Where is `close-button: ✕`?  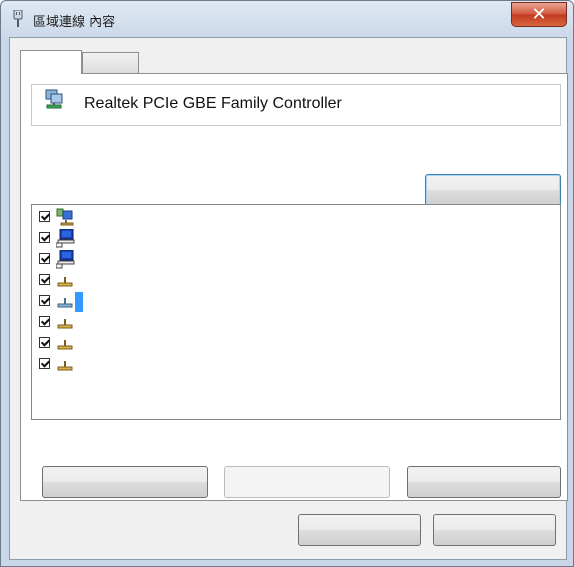
close-button: ✕ is located at coordinates (539, 14).